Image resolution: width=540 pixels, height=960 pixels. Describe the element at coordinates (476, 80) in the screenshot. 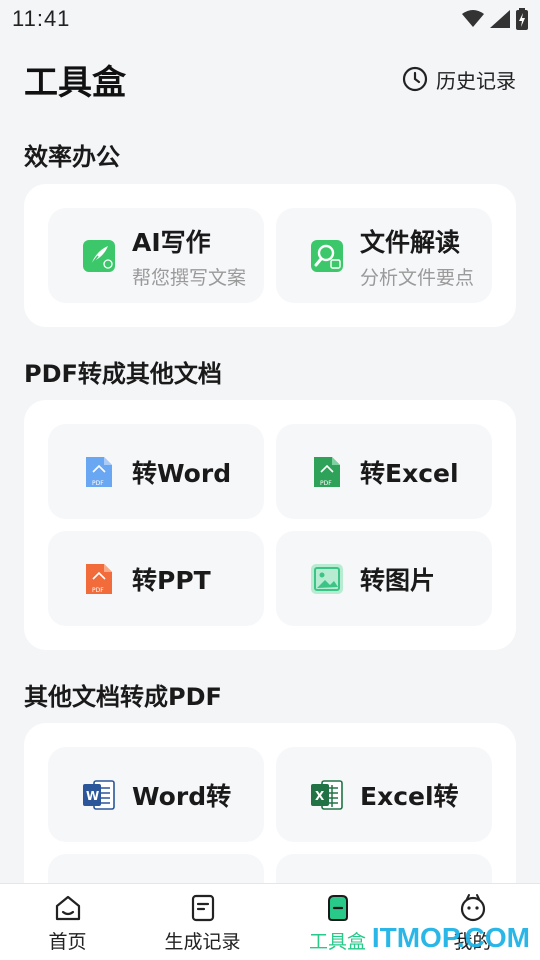

I see `history-label: 历史记录` at that location.